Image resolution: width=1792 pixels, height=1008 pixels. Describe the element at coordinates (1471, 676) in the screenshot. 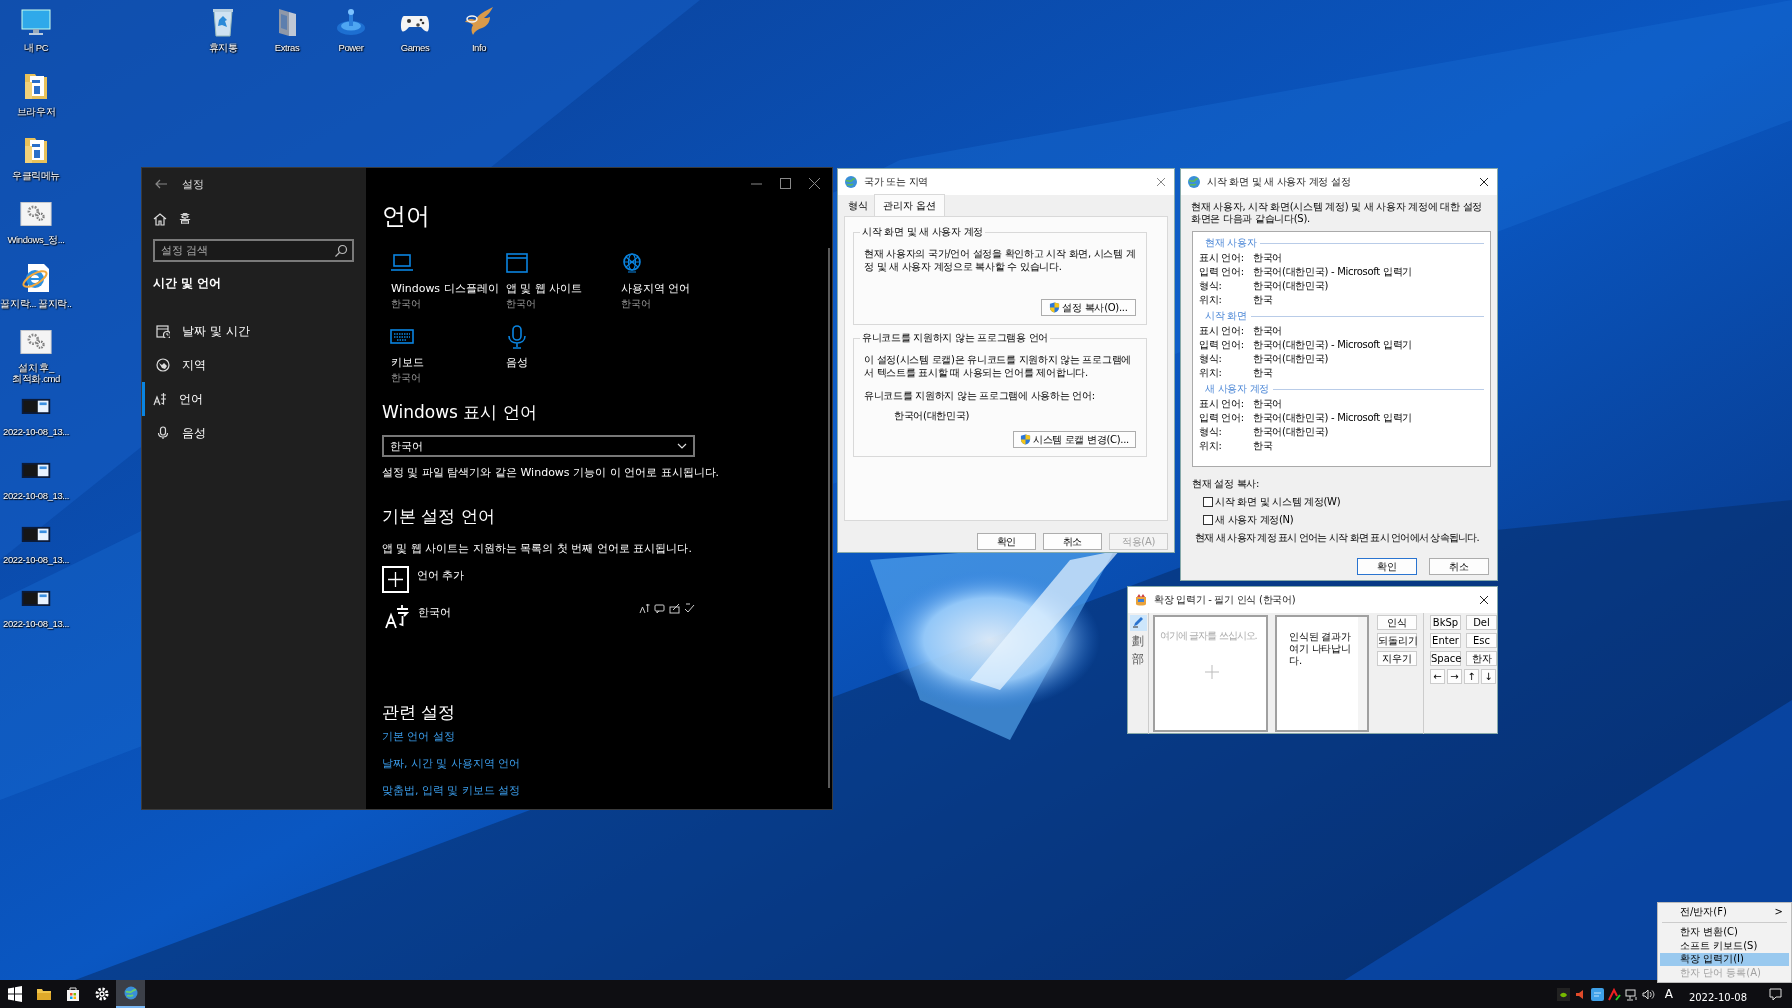

I see `arrow-key: ↑` at that location.